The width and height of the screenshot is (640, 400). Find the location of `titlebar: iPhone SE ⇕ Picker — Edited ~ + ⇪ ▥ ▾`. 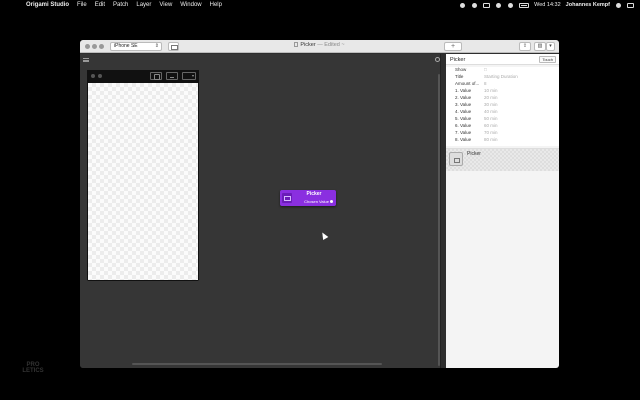

titlebar: iPhone SE ⇕ Picker — Edited ~ + ⇪ ▥ ▾ is located at coordinates (319, 46).